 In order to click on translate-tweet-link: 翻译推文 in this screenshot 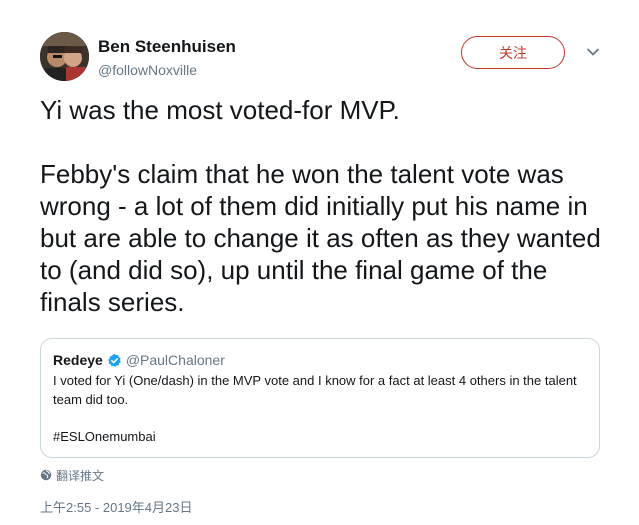, I will do `click(72, 475)`.